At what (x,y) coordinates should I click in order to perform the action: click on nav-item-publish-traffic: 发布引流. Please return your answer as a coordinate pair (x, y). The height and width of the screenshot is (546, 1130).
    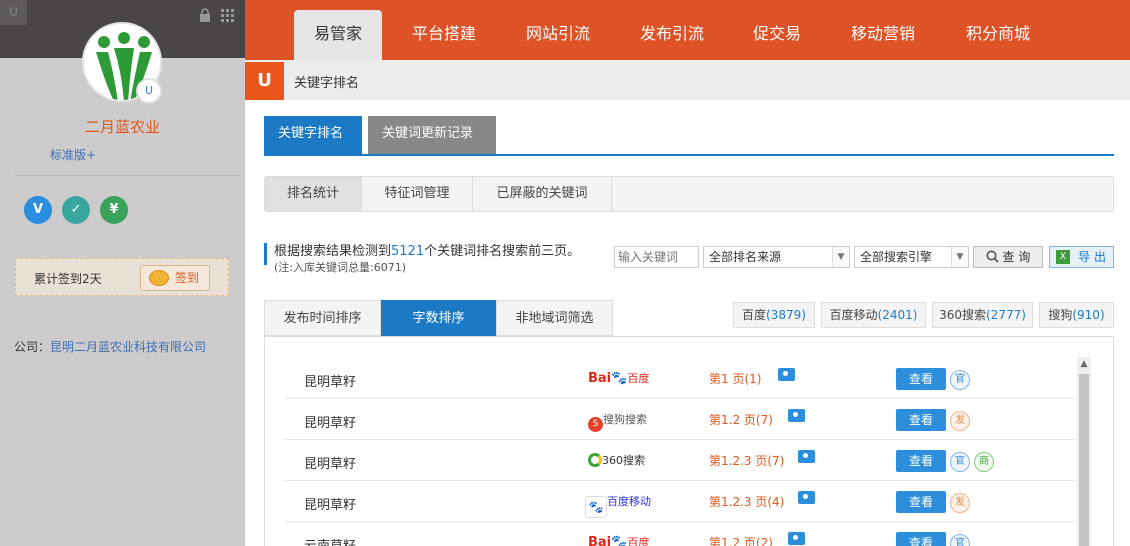
    Looking at the image, I should click on (672, 35).